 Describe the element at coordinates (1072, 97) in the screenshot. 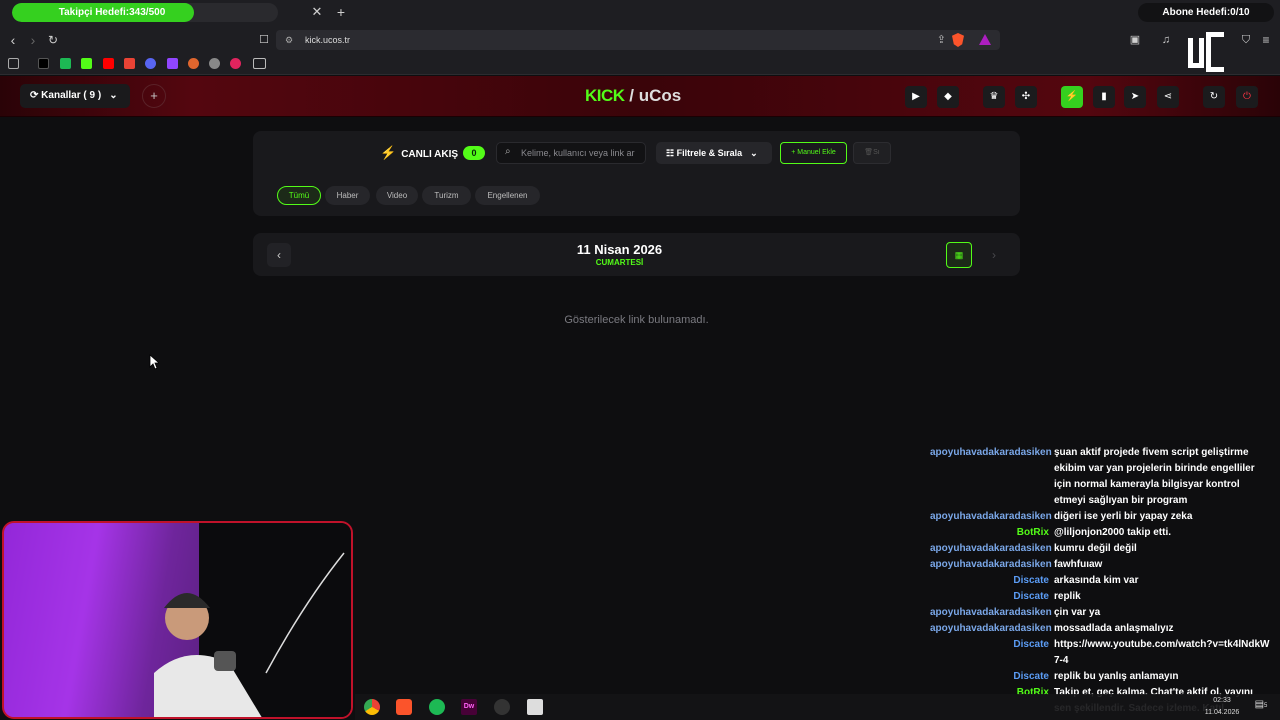

I see `lightning-icon-button: ⚡` at that location.